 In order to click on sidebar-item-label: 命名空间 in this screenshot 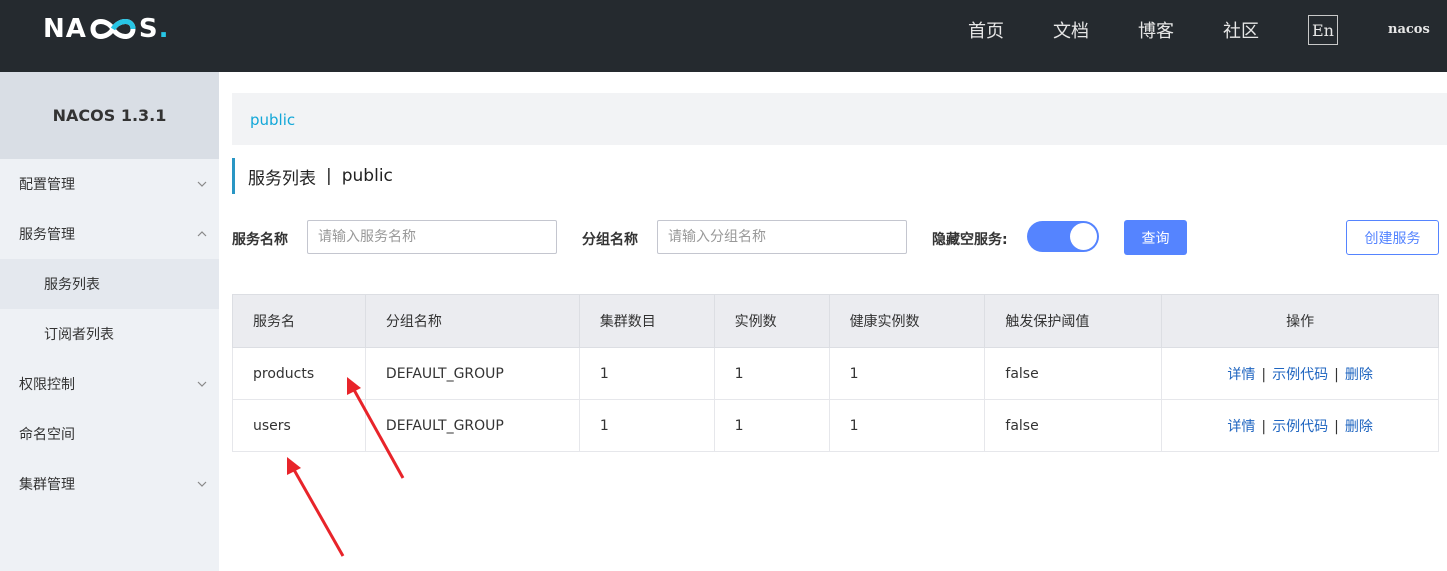, I will do `click(47, 435)`.